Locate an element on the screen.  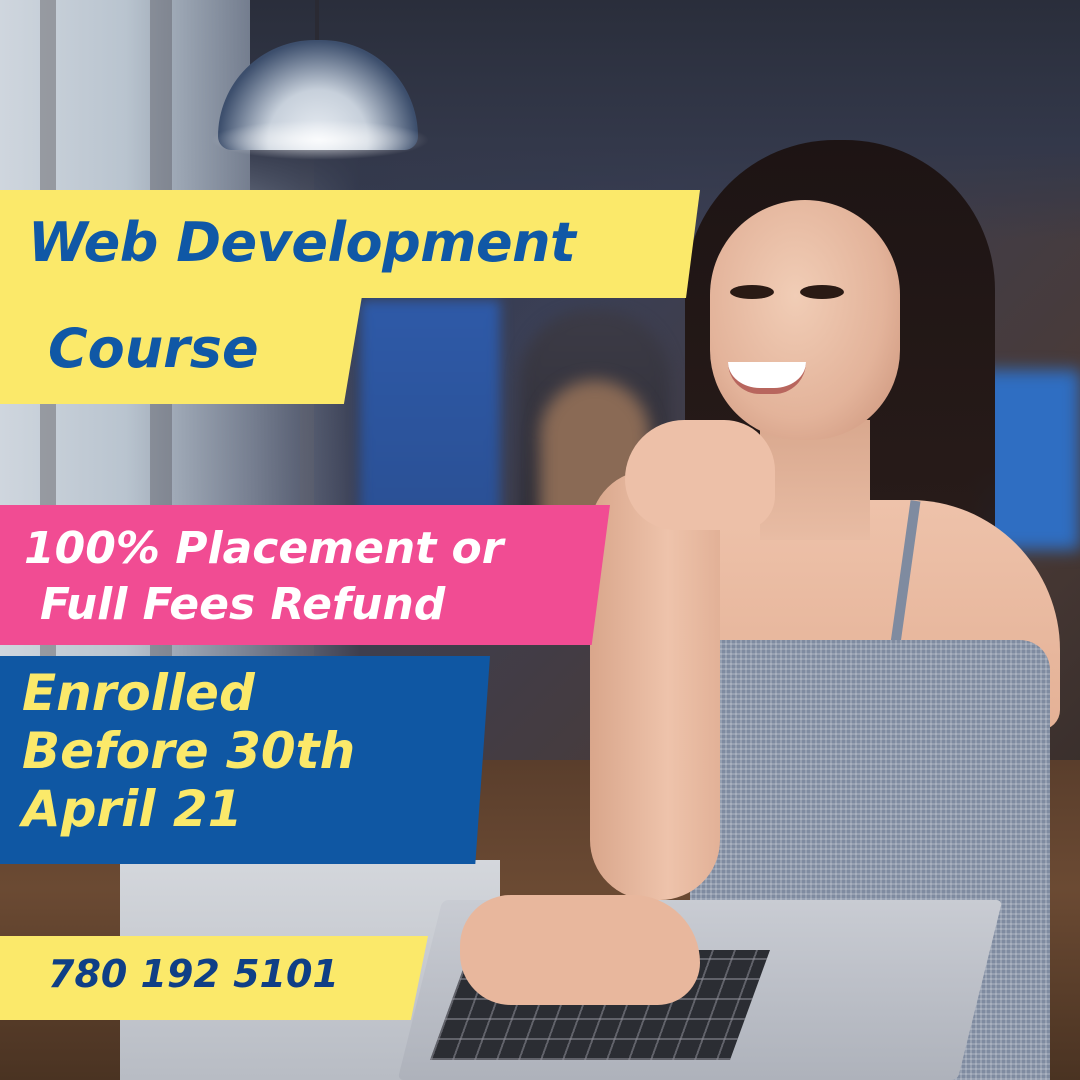
course-title-line1: Web Development is located at coordinates (302, 242).